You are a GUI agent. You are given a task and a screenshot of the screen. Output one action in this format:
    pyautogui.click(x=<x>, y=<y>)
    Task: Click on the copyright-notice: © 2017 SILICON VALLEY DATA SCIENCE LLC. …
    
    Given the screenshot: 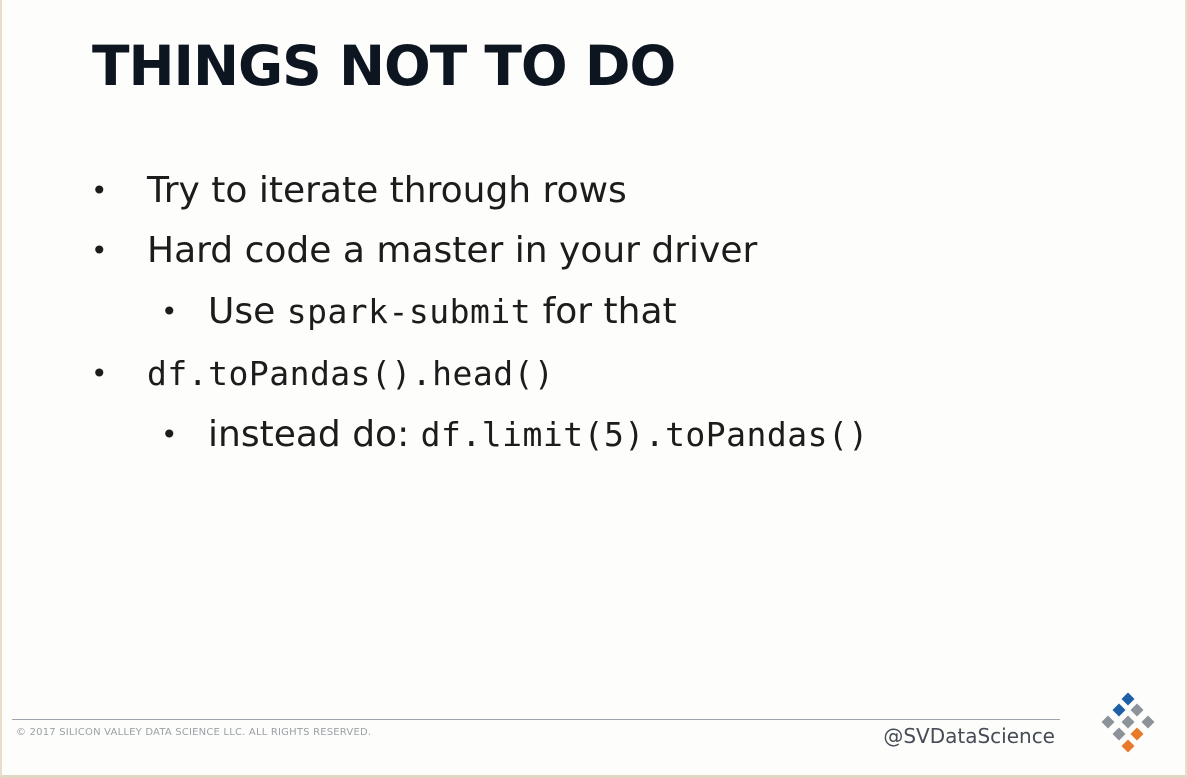 What is the action you would take?
    pyautogui.click(x=194, y=732)
    